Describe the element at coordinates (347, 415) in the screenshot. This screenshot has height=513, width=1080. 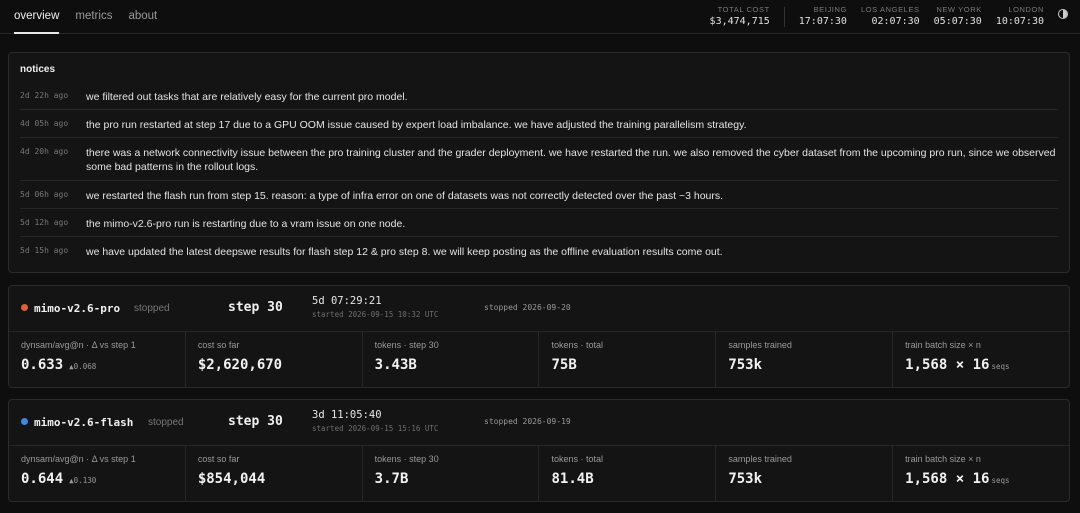
I see `run-duration: 3d 11:05:40` at that location.